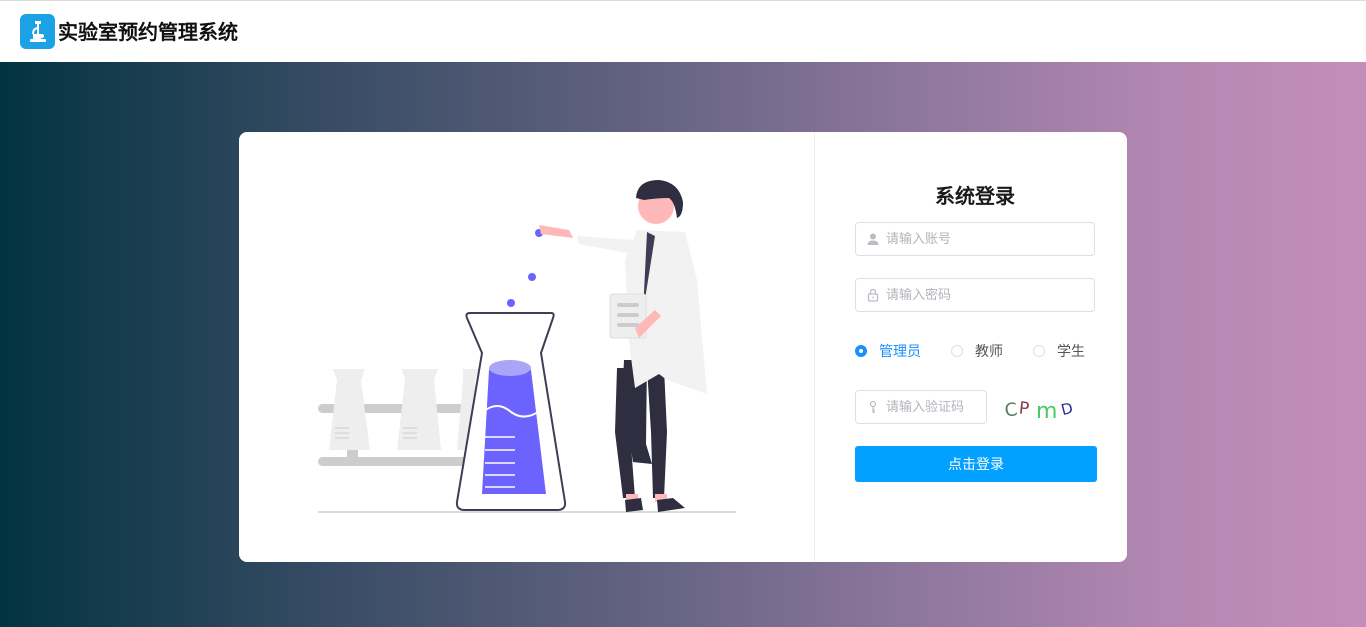 Image resolution: width=1366 pixels, height=627 pixels. Describe the element at coordinates (1067, 409) in the screenshot. I see `captcha-char: D` at that location.